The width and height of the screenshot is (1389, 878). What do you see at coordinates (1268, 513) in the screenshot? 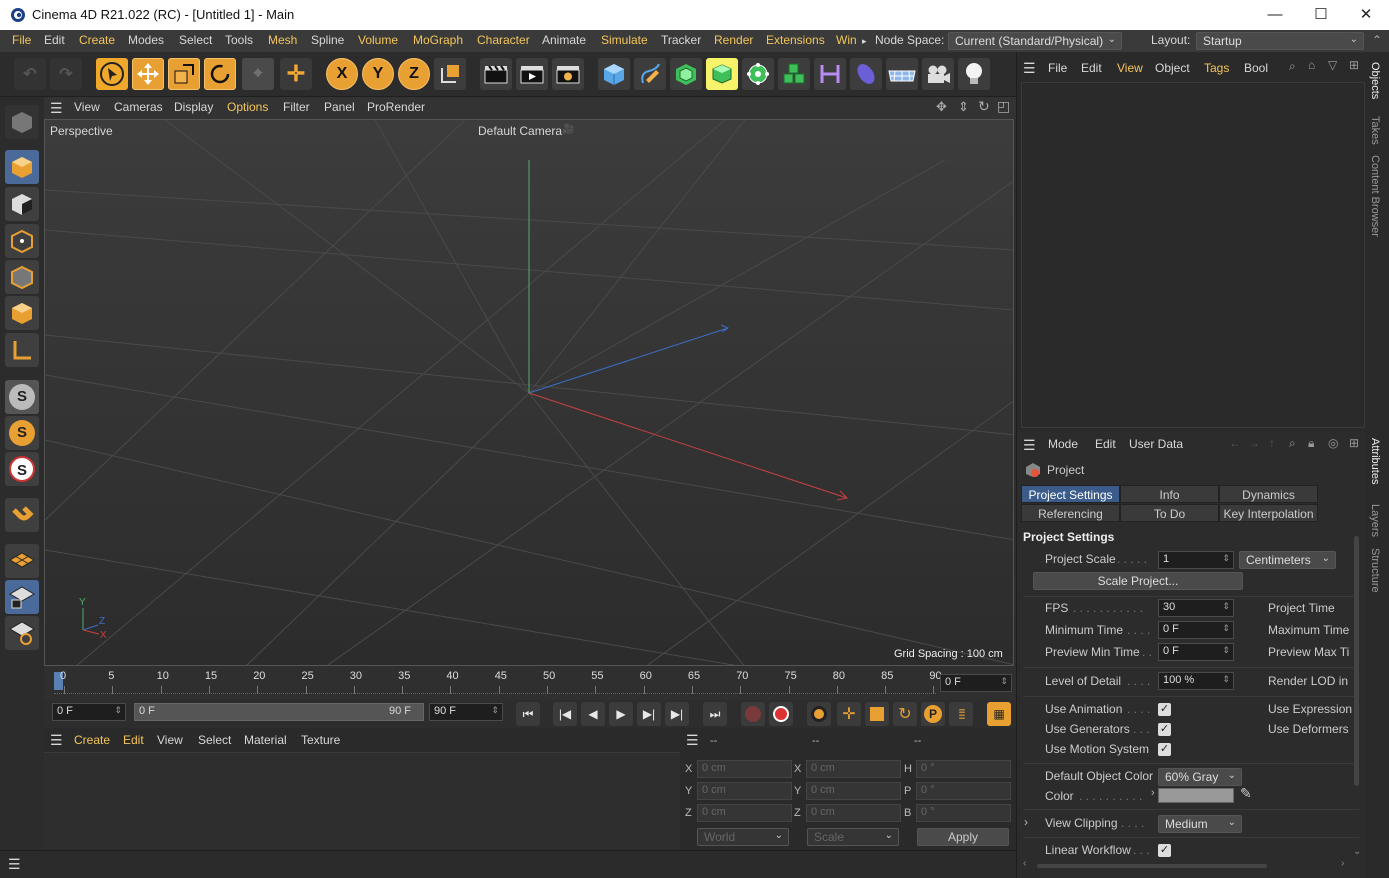
I see `tab-key-interpolation: Key Interpolation` at bounding box center [1268, 513].